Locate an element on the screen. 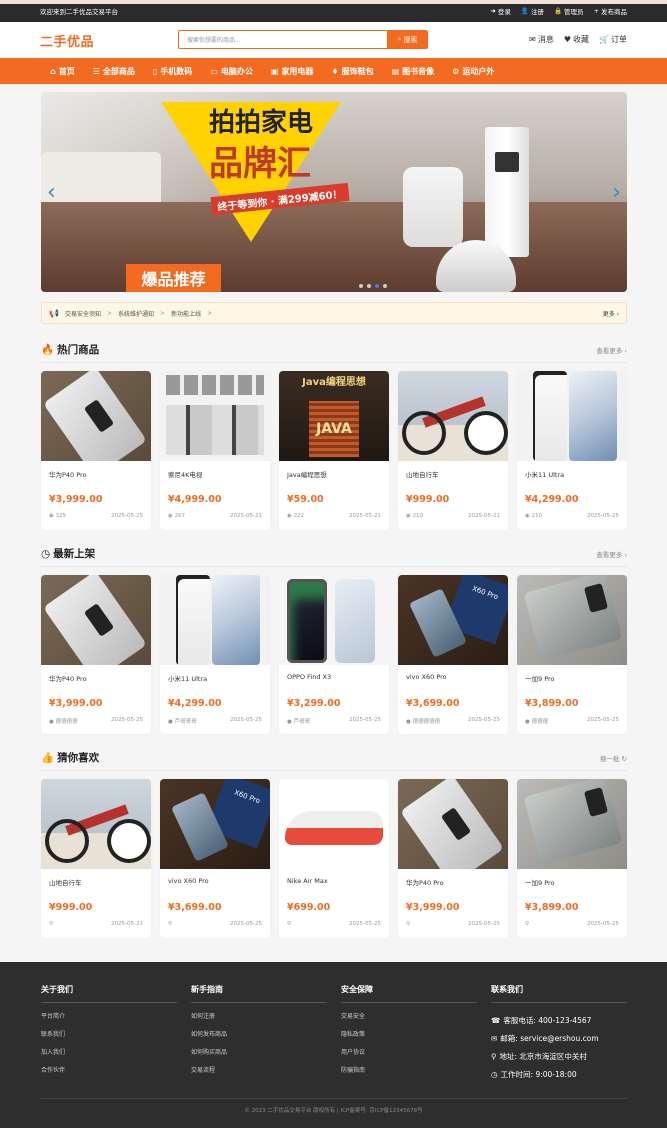  nav-computers: ▭ 电脑办公 is located at coordinates (231, 71).